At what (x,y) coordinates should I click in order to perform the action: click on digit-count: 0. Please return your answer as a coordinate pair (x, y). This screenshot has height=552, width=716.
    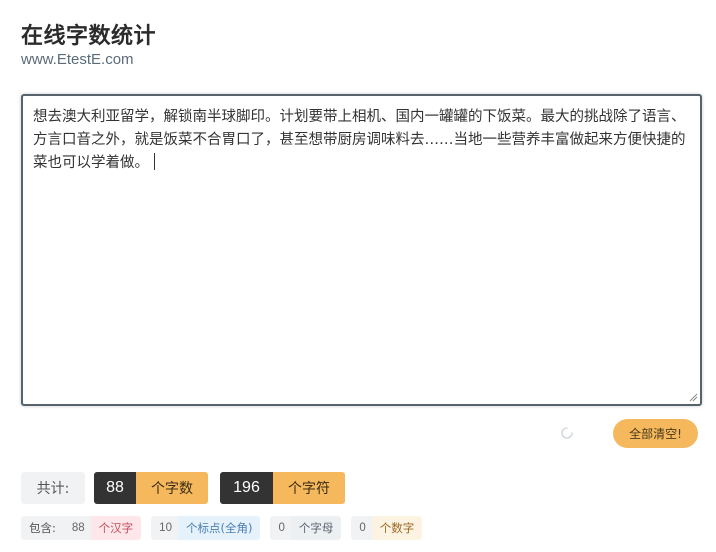
    Looking at the image, I should click on (361, 528).